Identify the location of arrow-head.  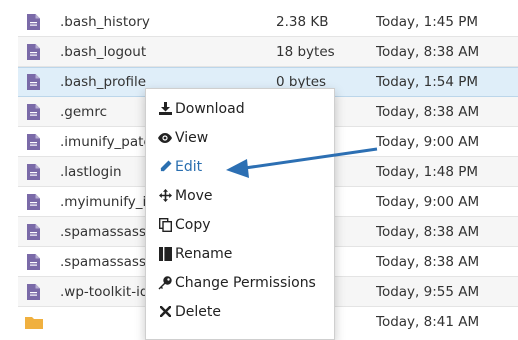
(237, 168).